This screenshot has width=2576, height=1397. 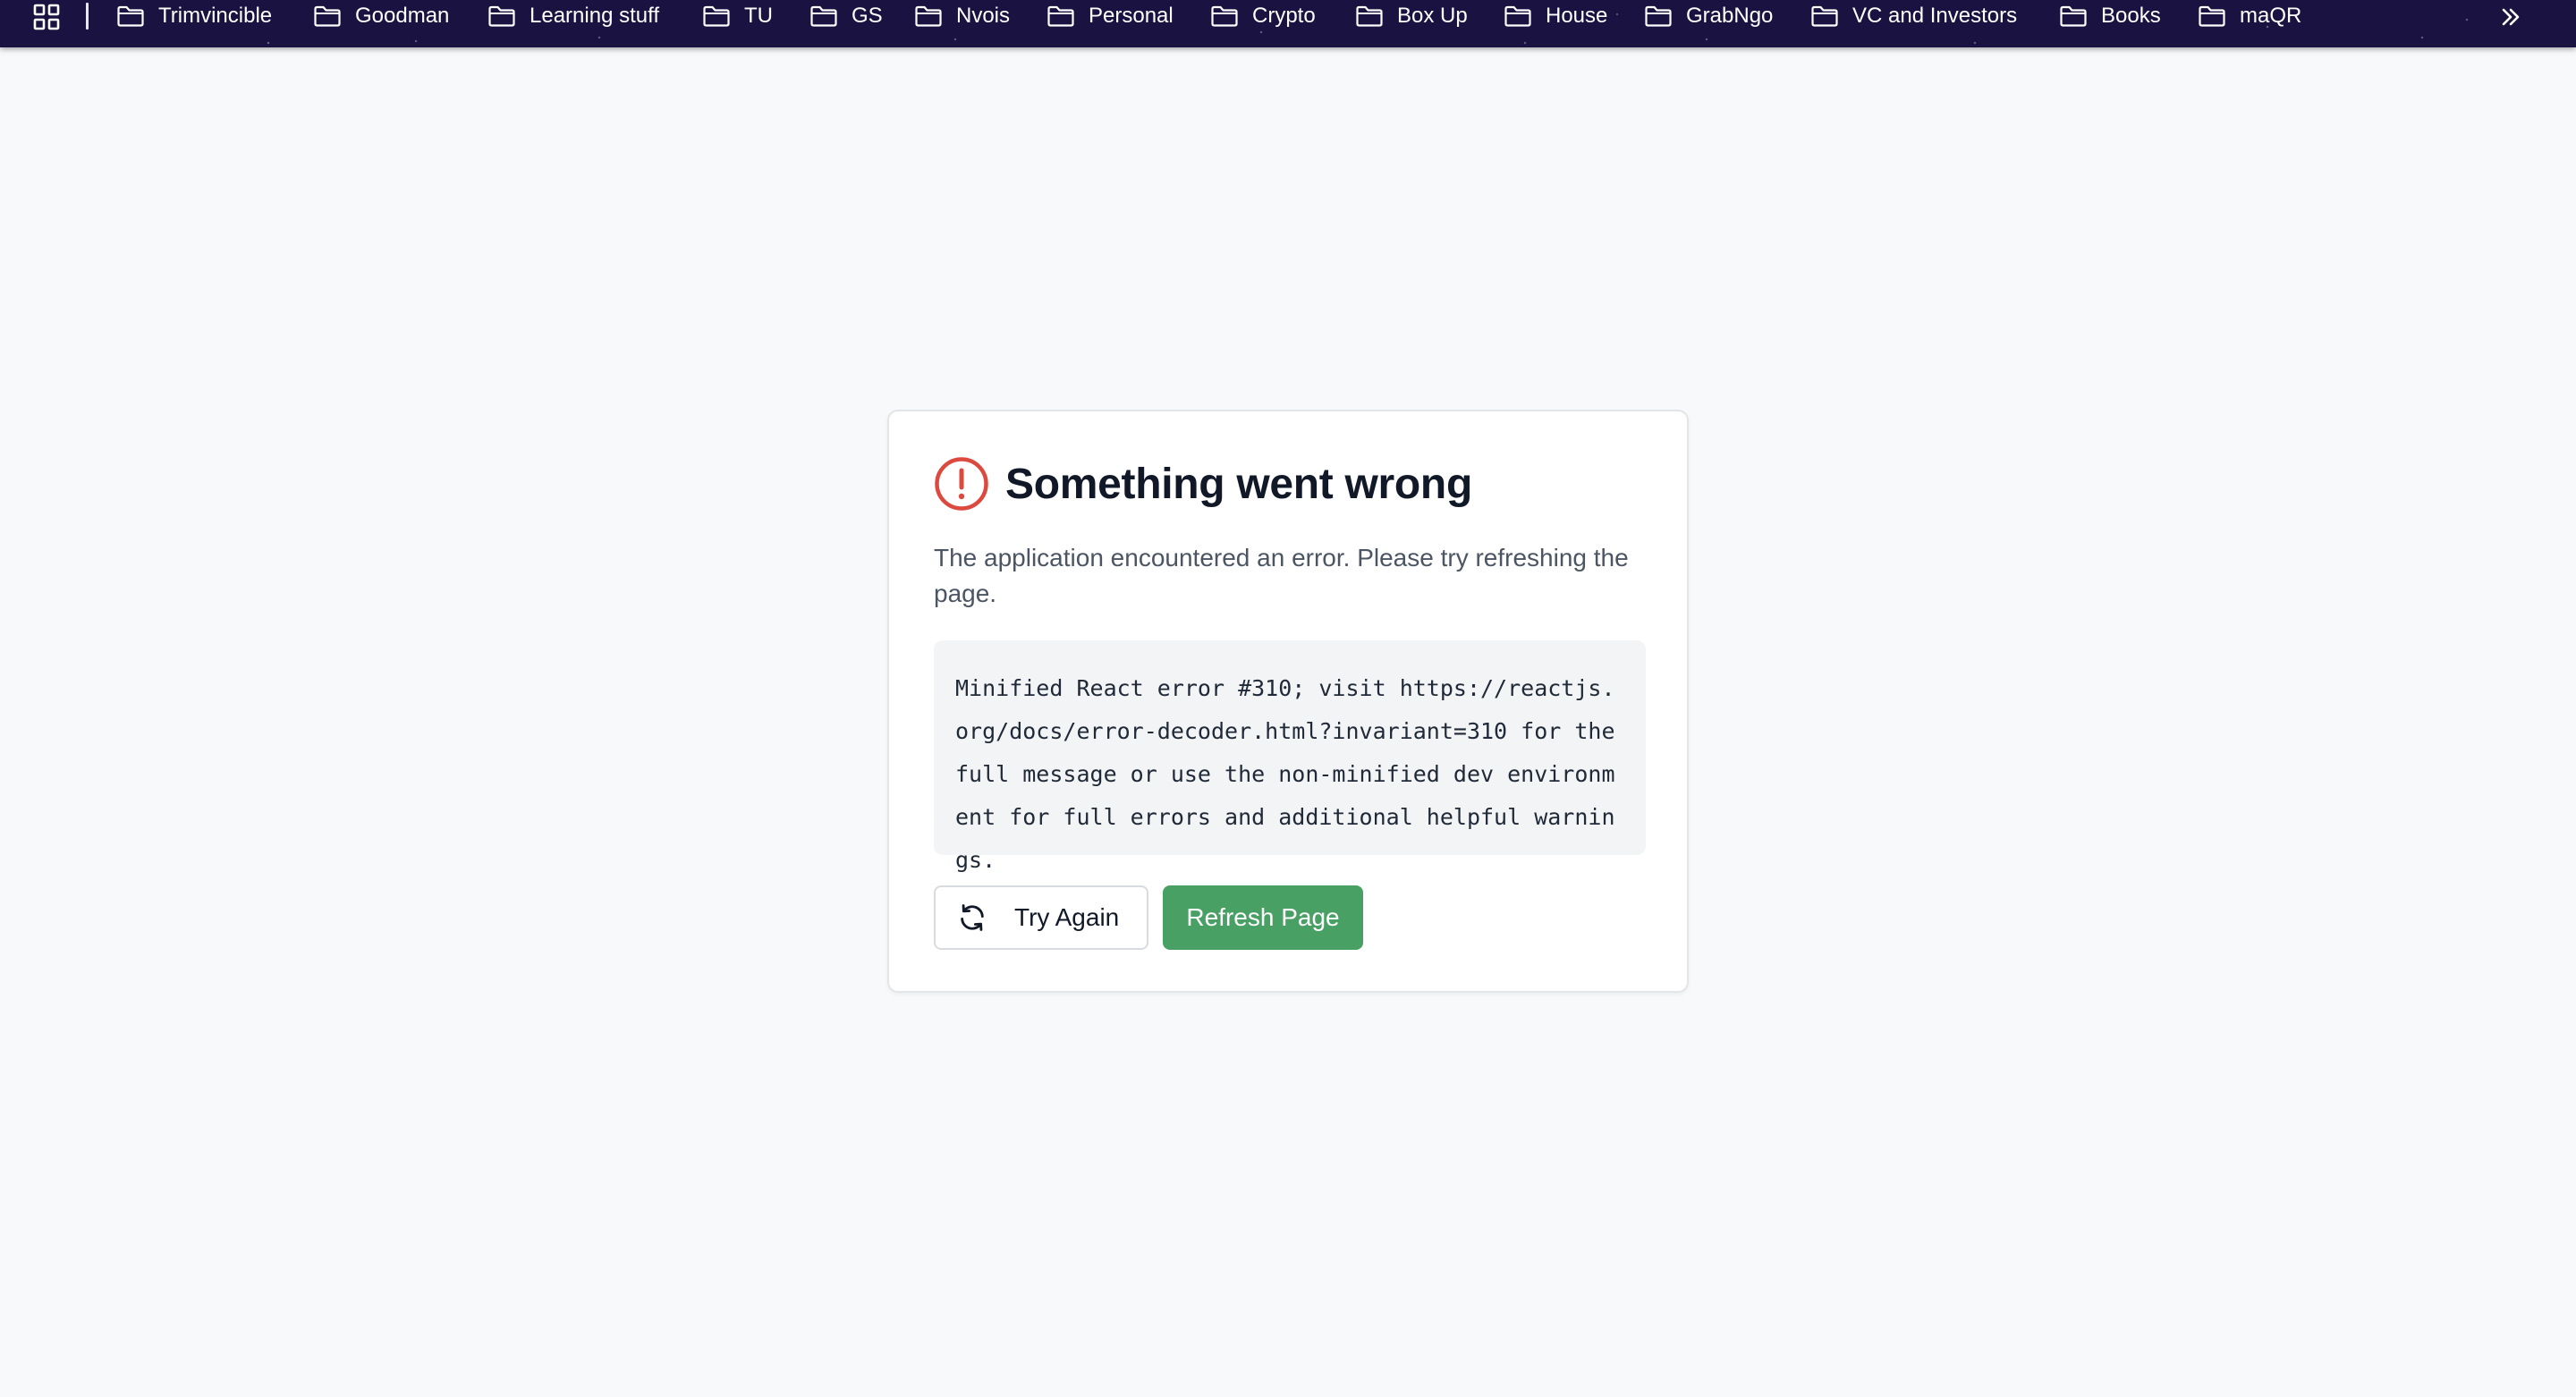 I want to click on bookmark-label: Trimvincible, so click(x=215, y=16).